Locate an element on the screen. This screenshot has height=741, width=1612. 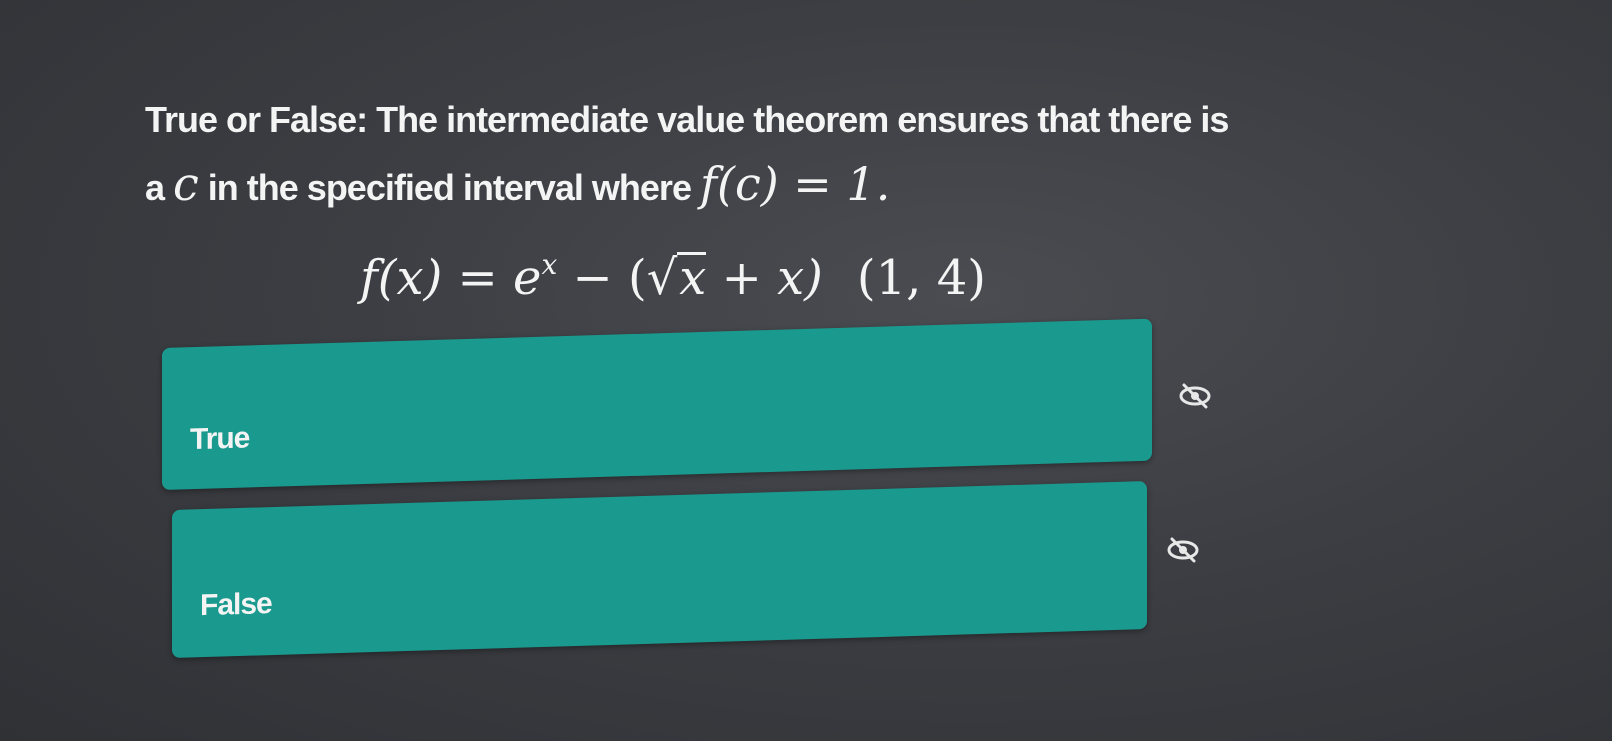
question-text-part2: in the specified interval where is located at coordinates (449, 187).